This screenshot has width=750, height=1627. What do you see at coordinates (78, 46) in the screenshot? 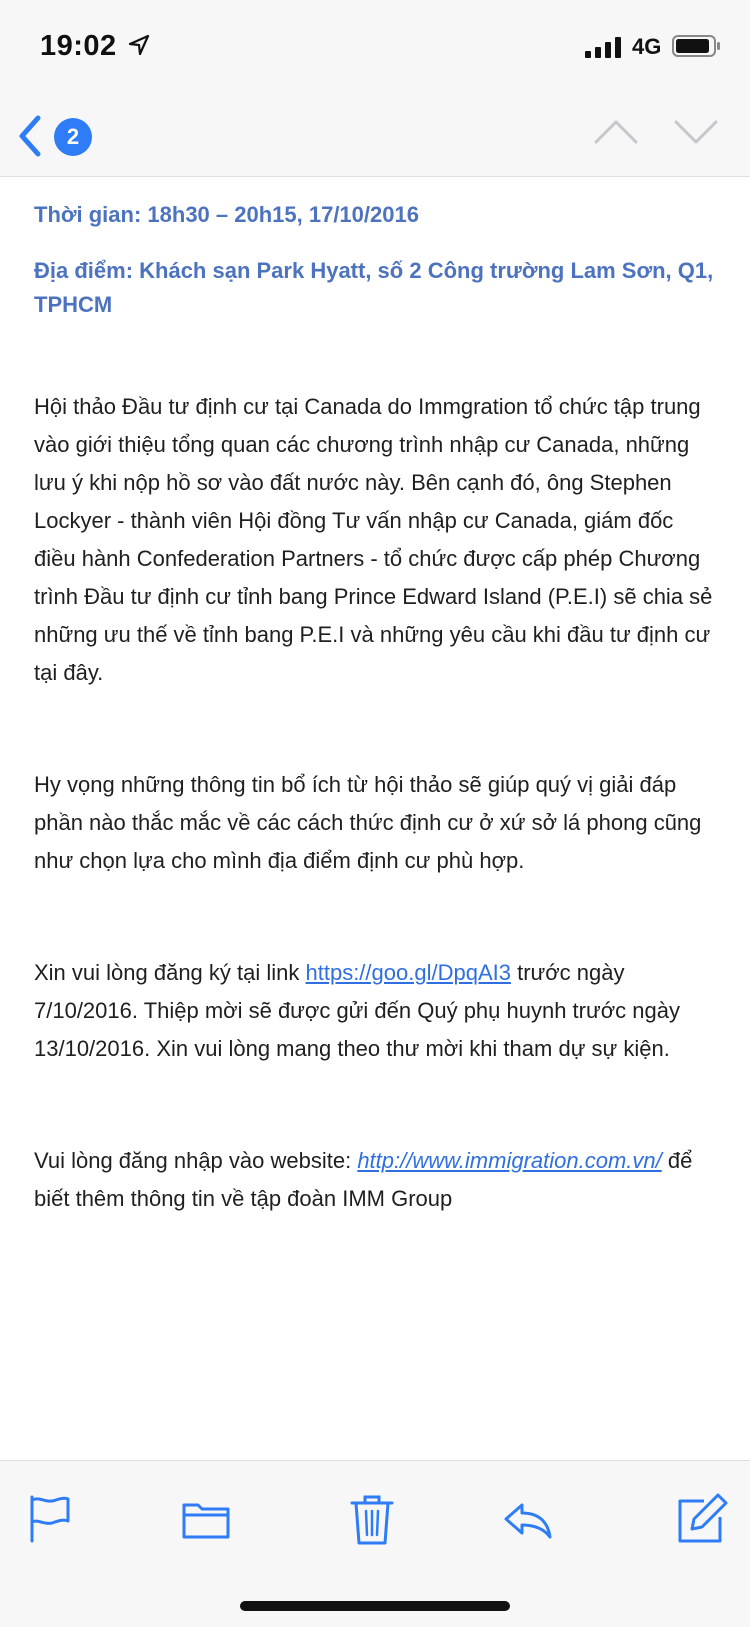
I see `status-time: 19:02` at bounding box center [78, 46].